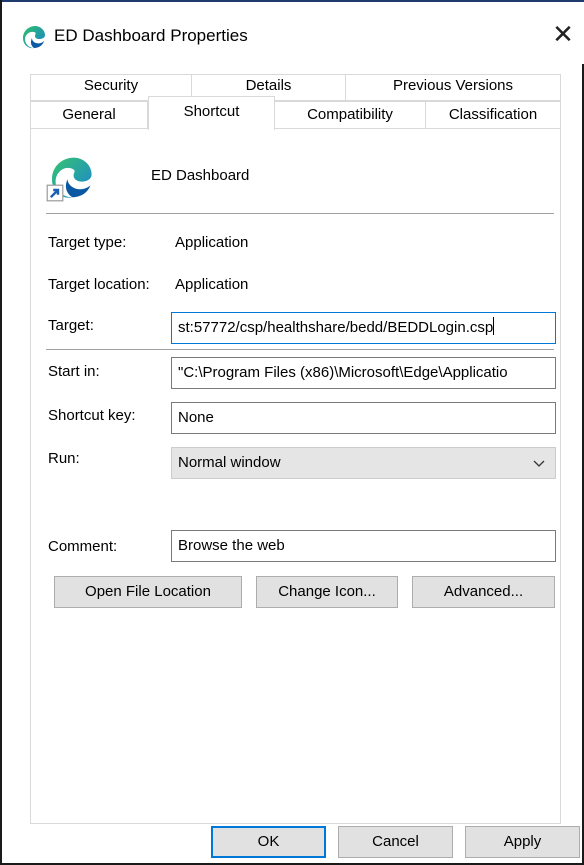  I want to click on target-type-value: Application, so click(212, 242).